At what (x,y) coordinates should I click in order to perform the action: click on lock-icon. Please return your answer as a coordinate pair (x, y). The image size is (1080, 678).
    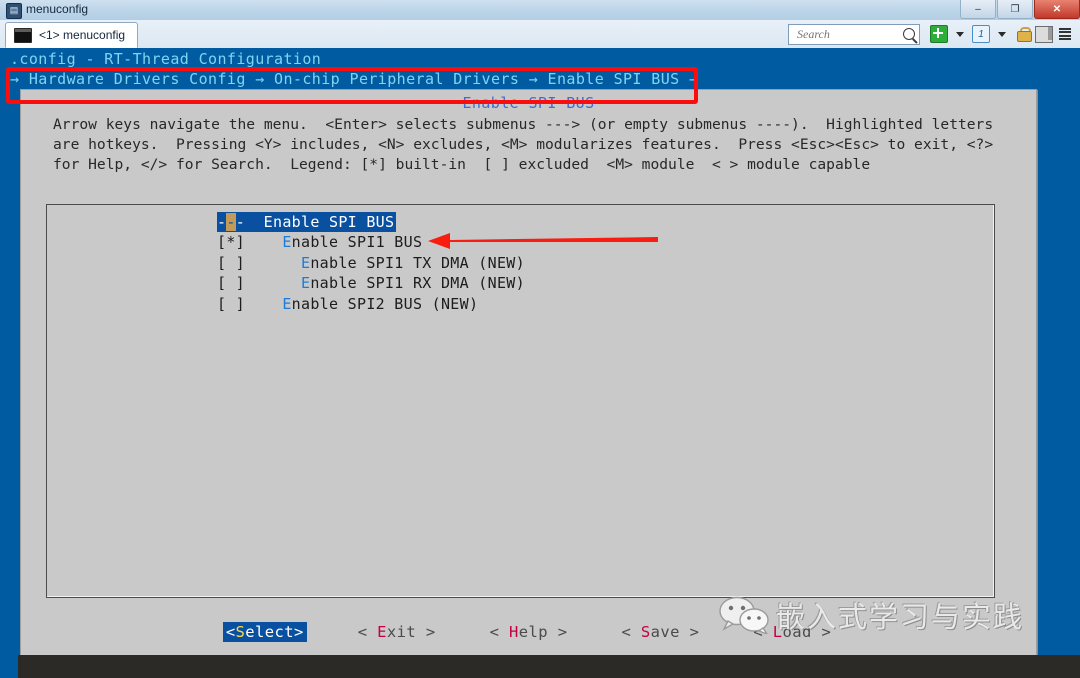
    Looking at the image, I should click on (1024, 34).